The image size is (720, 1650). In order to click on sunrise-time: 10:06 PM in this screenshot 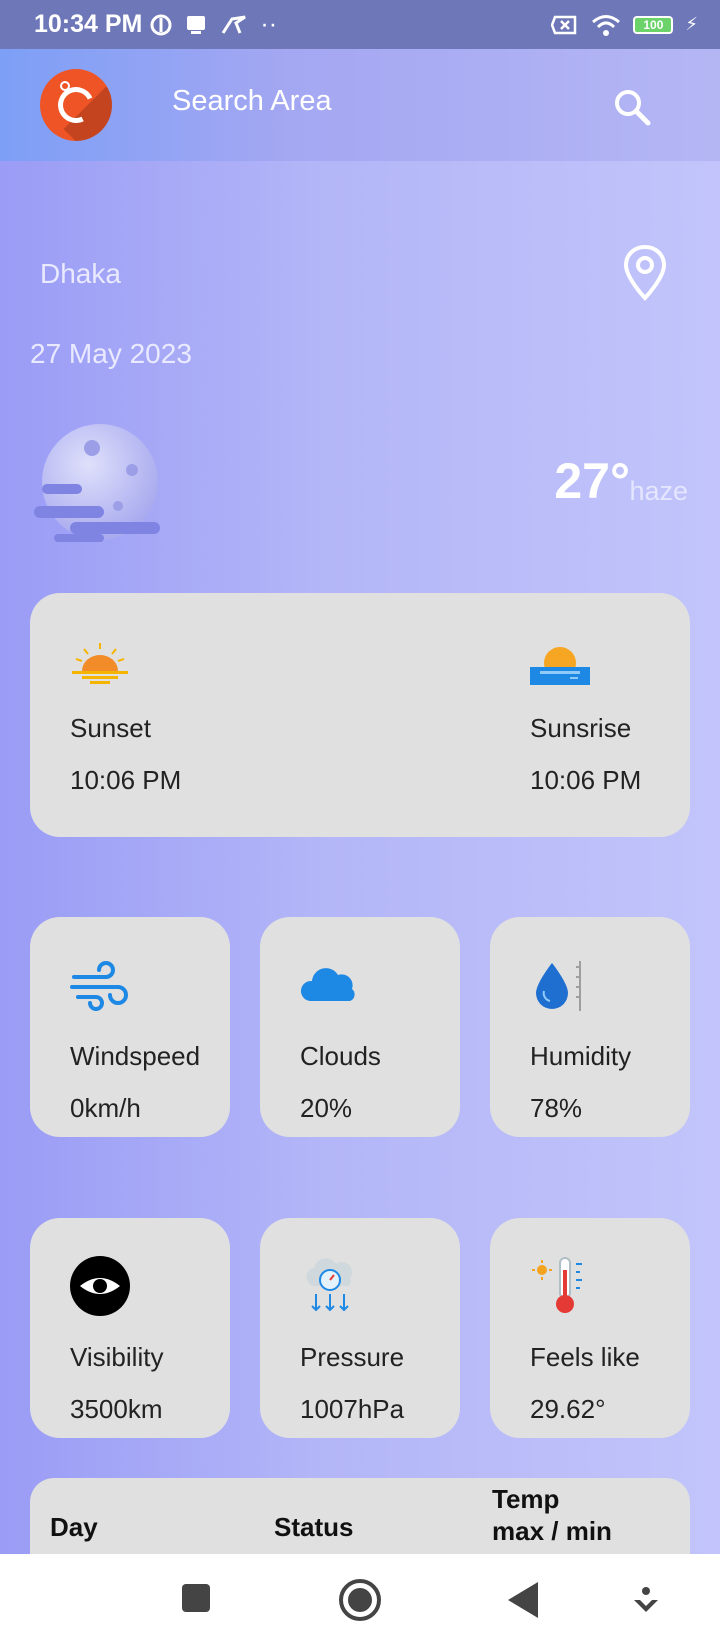, I will do `click(586, 780)`.